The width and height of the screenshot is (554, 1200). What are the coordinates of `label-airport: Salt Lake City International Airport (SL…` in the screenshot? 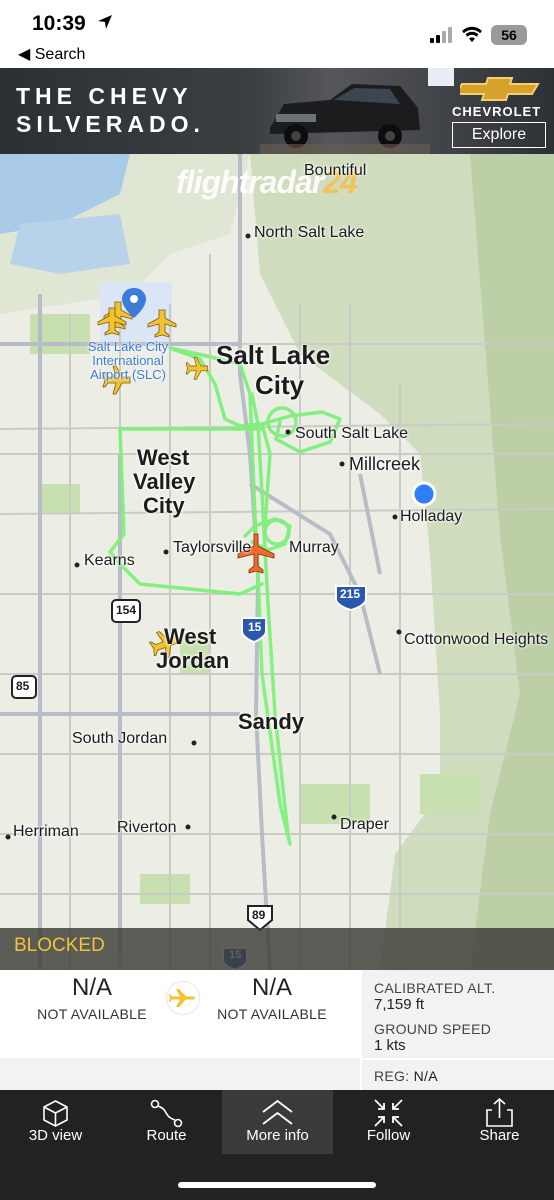 It's located at (128, 361).